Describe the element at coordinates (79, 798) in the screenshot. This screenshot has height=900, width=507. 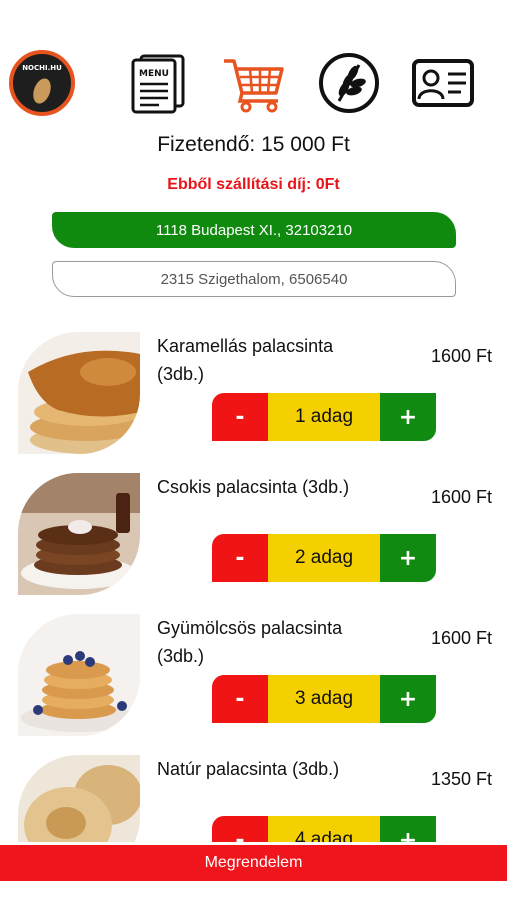
I see `item-image-plain-pancake` at that location.